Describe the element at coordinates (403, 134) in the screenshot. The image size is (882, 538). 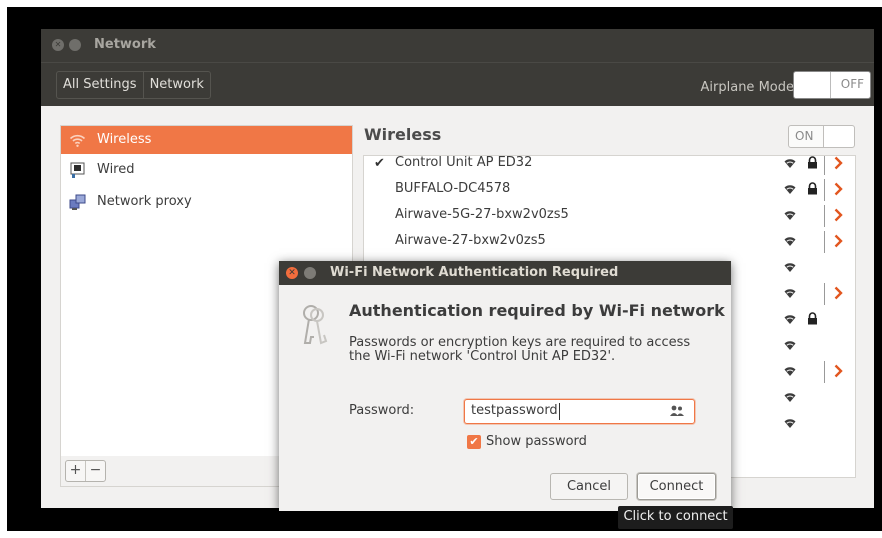
I see `wireless-panel-title: Wireless` at that location.